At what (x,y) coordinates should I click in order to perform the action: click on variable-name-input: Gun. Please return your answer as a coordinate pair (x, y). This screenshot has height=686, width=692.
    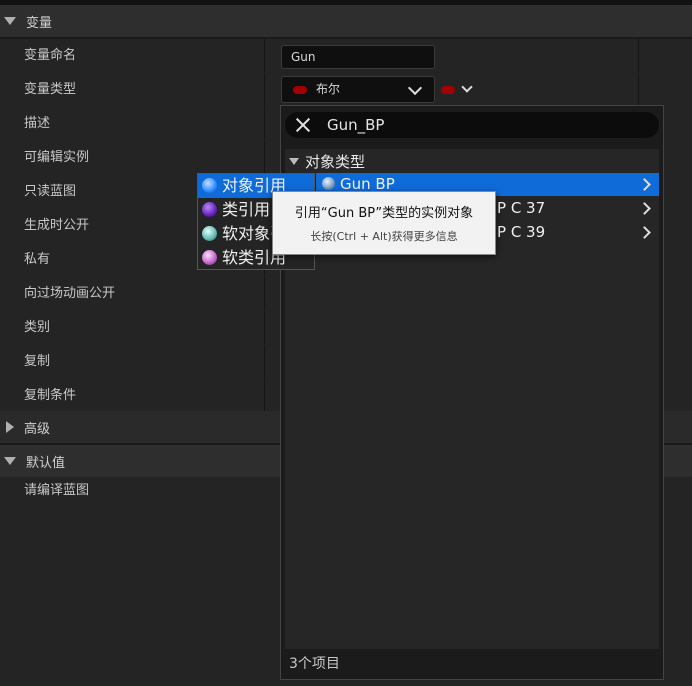
    Looking at the image, I should click on (358, 57).